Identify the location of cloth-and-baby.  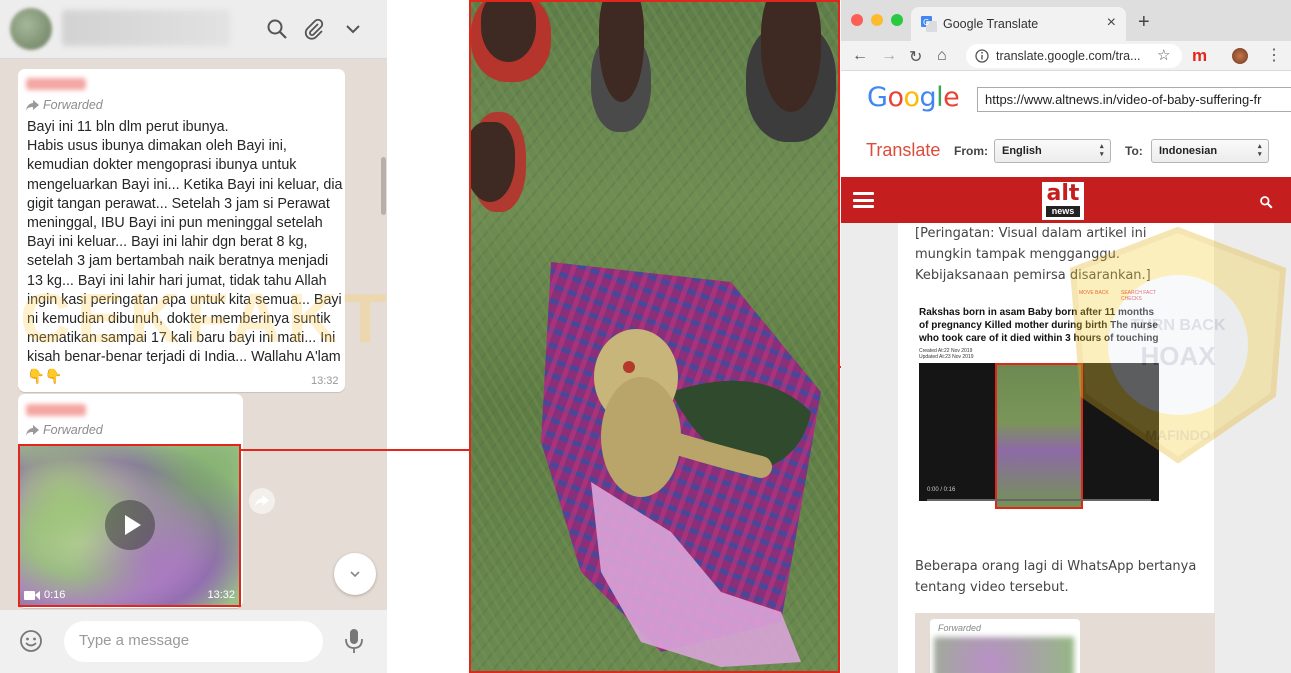
(681, 464).